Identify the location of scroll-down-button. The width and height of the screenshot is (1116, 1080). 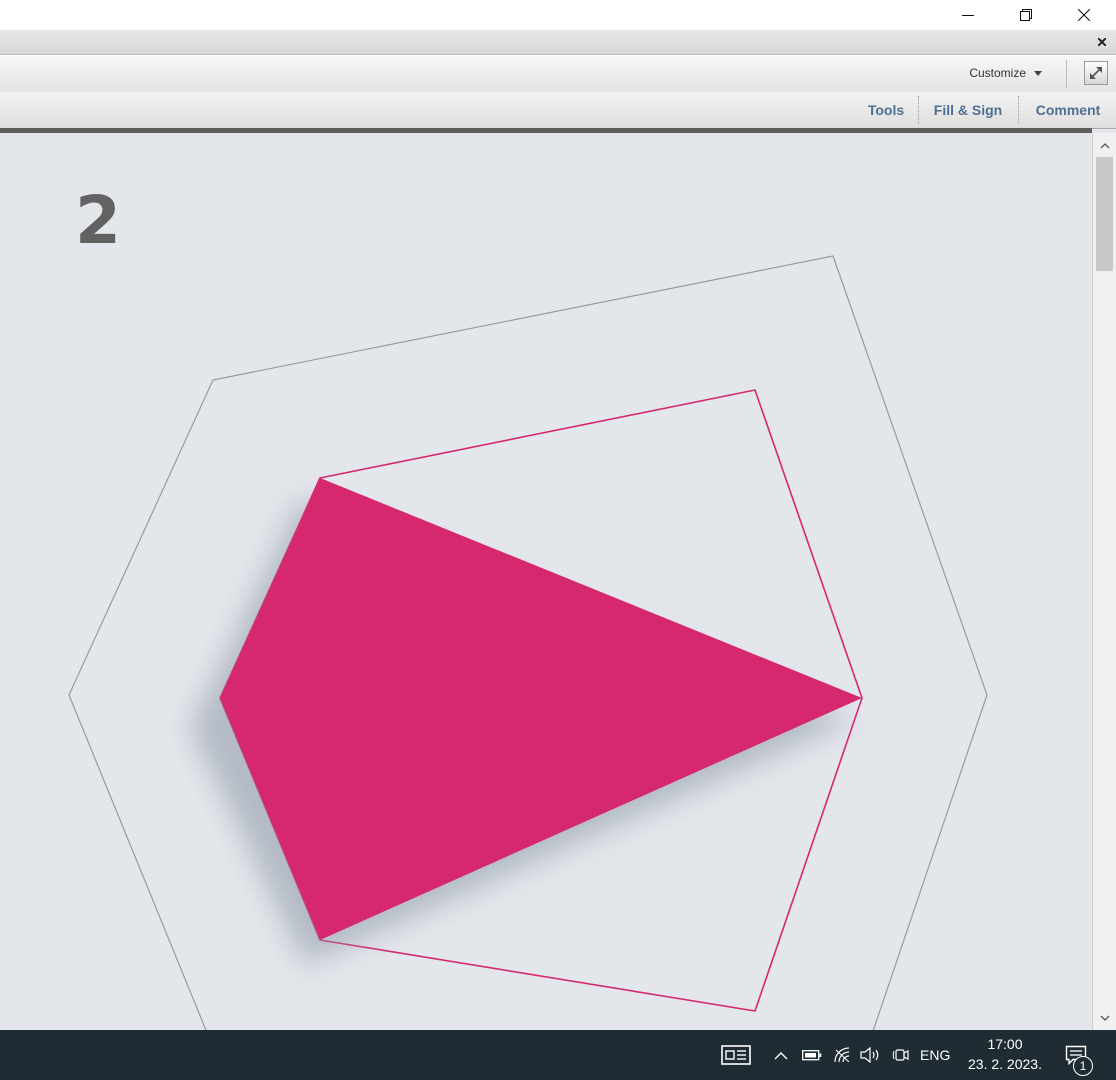
(1105, 1018).